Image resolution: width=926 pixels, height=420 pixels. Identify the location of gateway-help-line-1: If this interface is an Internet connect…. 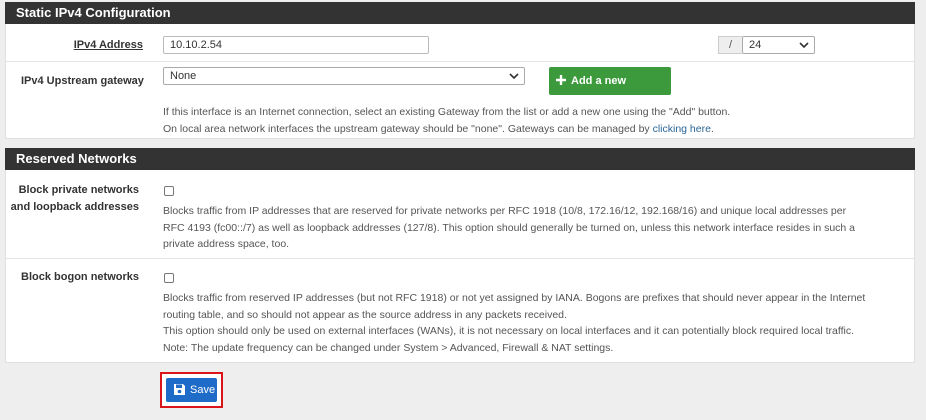
(447, 112).